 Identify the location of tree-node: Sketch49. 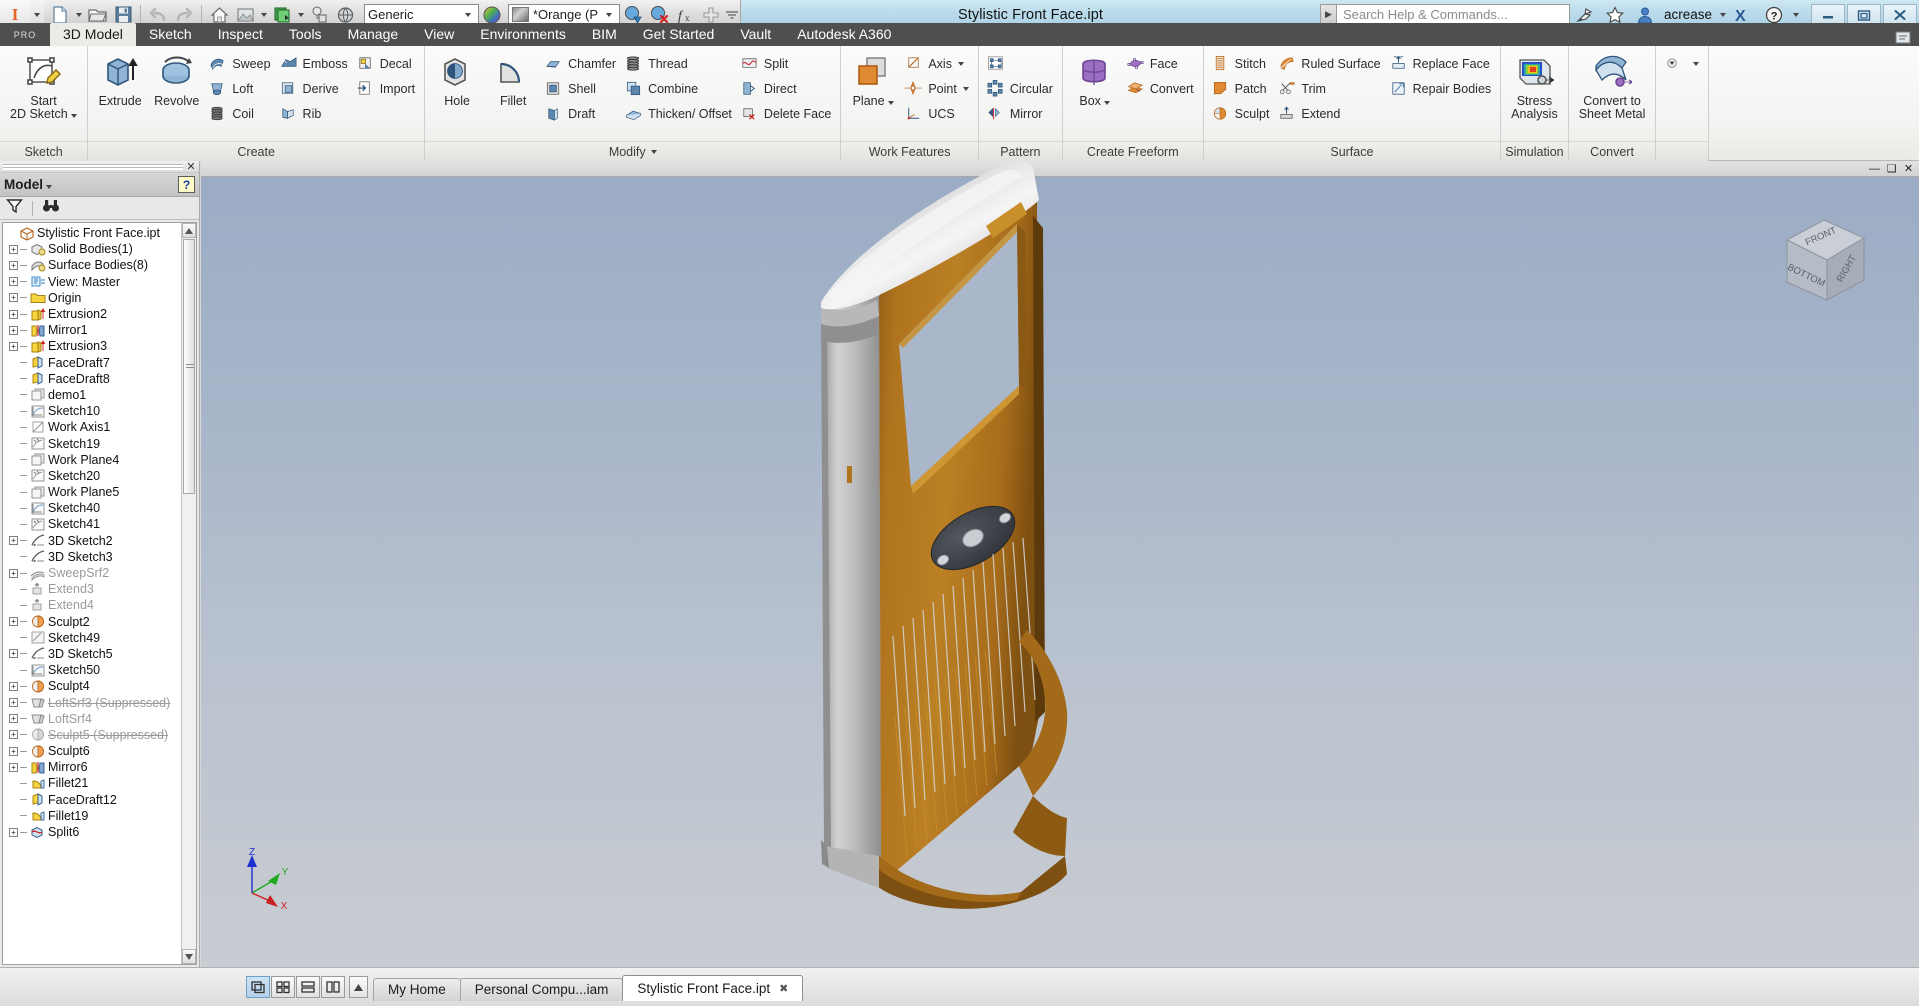
(100, 638).